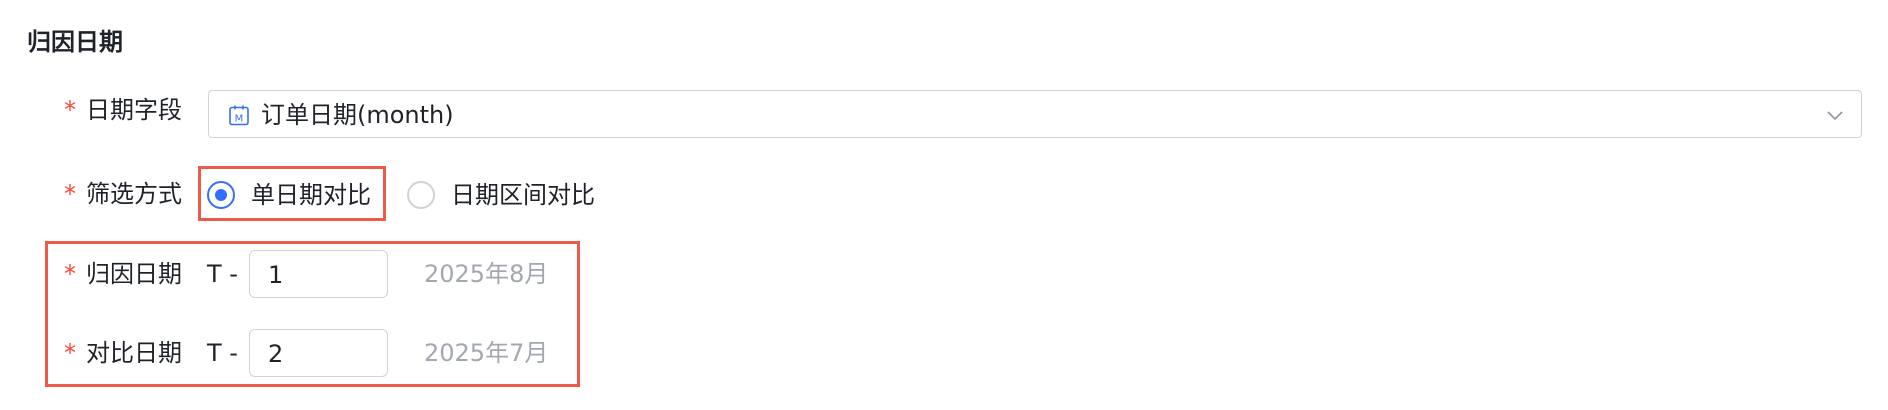 The width and height of the screenshot is (1888, 410). I want to click on date-field-value: 订单日期(month), so click(357, 115).